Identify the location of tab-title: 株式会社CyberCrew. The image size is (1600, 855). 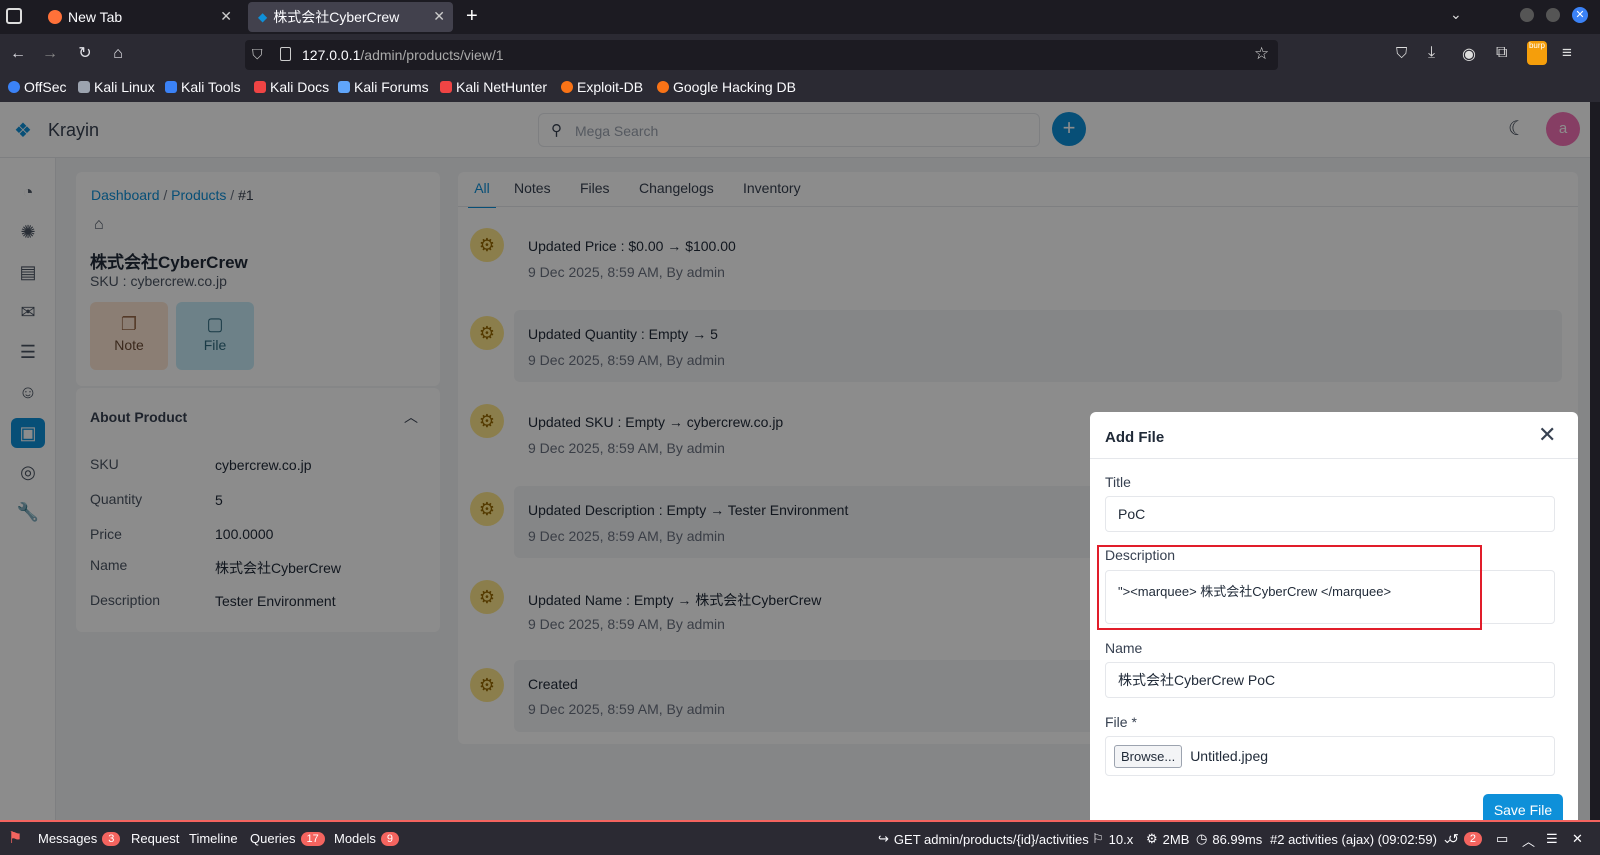
(336, 17).